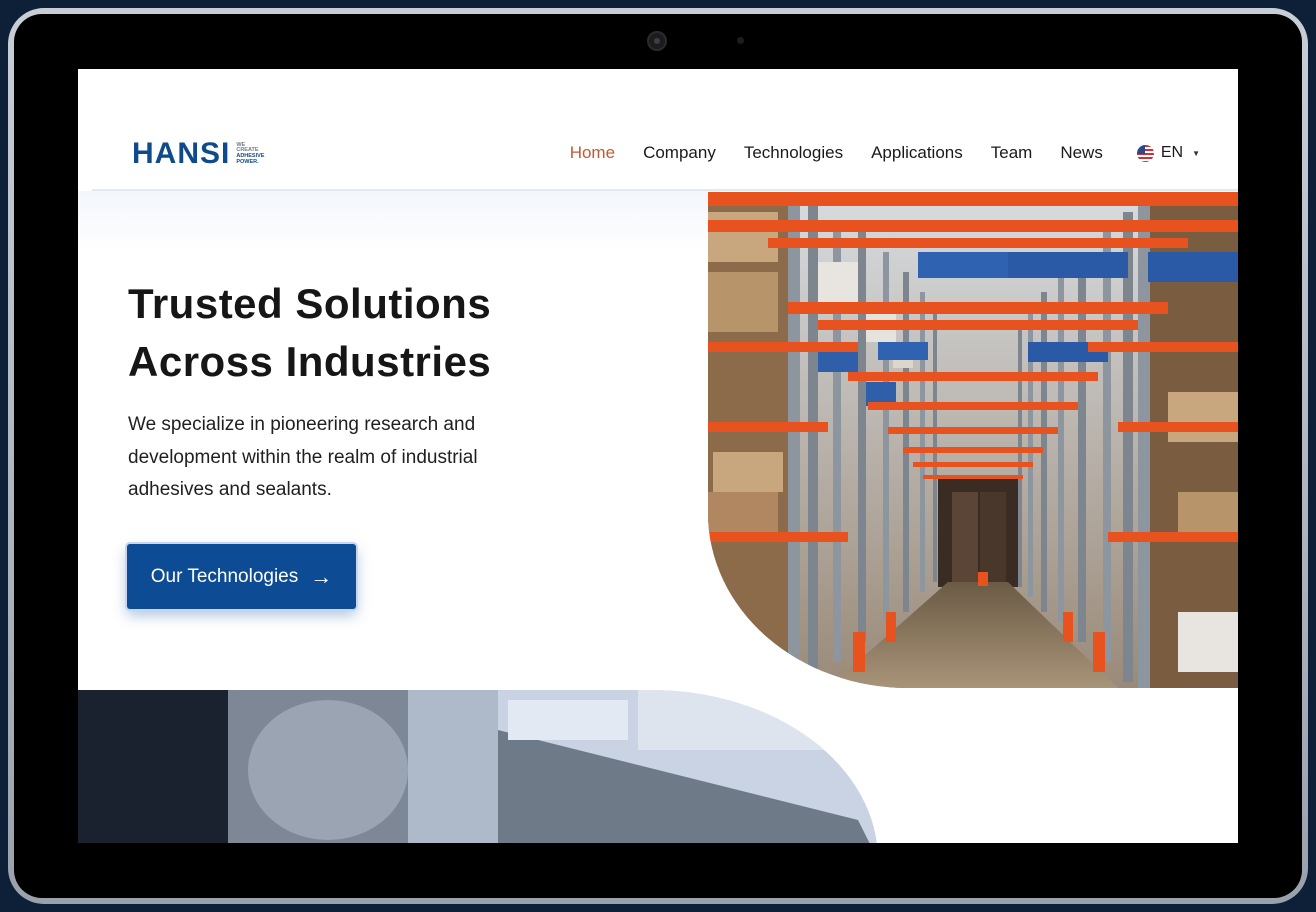 This screenshot has width=1316, height=912. What do you see at coordinates (310, 303) in the screenshot?
I see `hero-title-line: Trusted Solutions` at bounding box center [310, 303].